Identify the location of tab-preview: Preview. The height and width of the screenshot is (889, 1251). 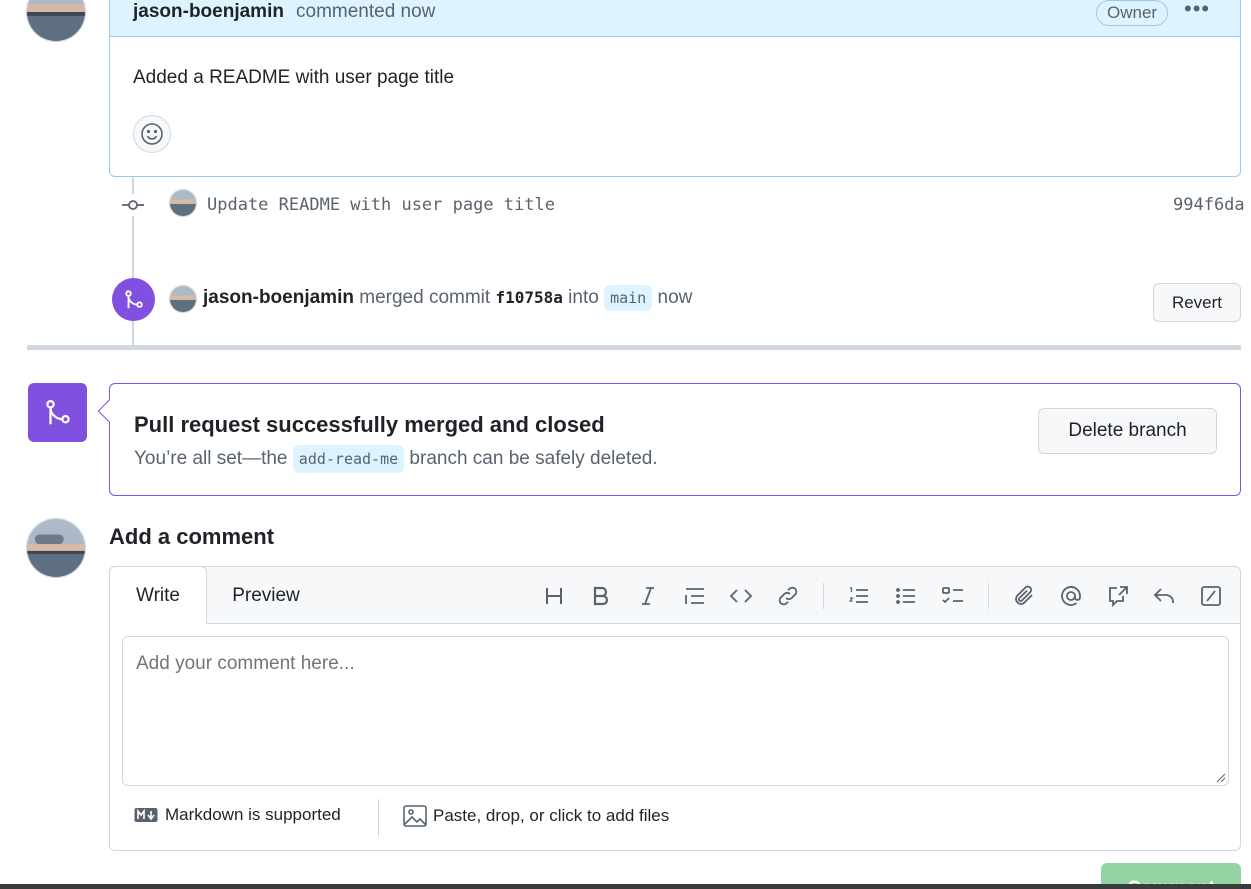
(266, 595).